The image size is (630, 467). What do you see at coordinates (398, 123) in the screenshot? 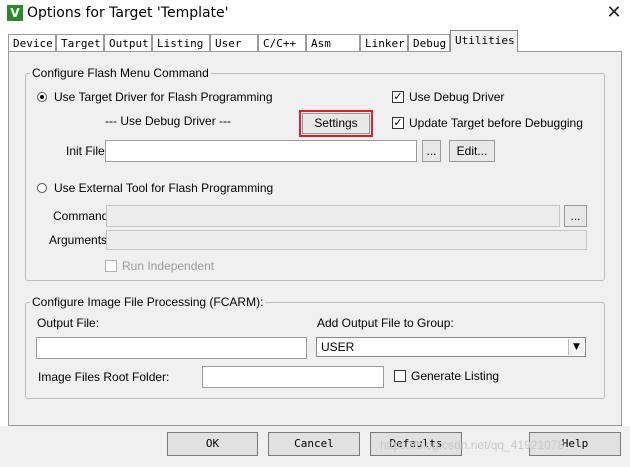
I see `update-target-checkbox: ✓` at bounding box center [398, 123].